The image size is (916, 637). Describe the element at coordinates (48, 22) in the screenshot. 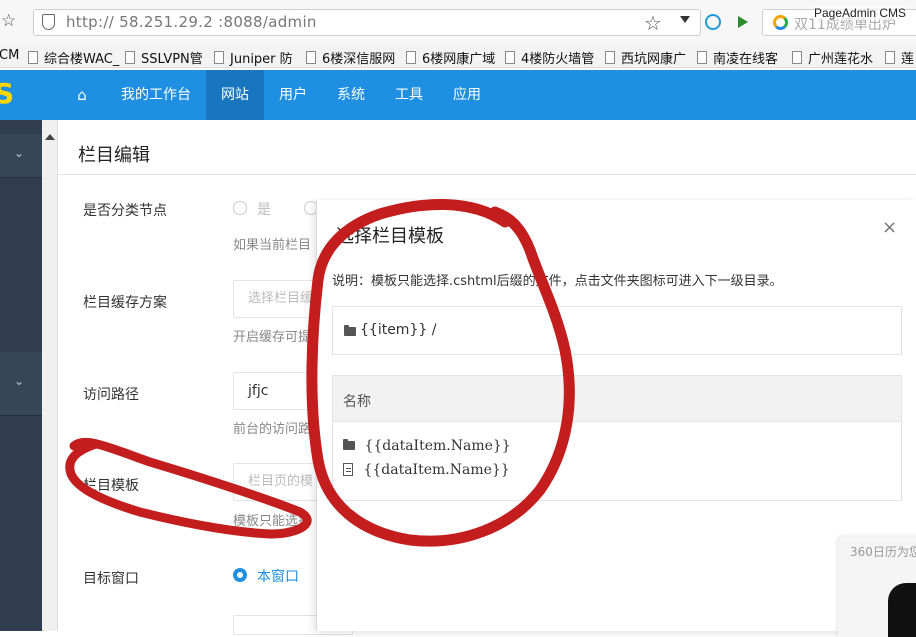

I see `security-shield-icon` at that location.